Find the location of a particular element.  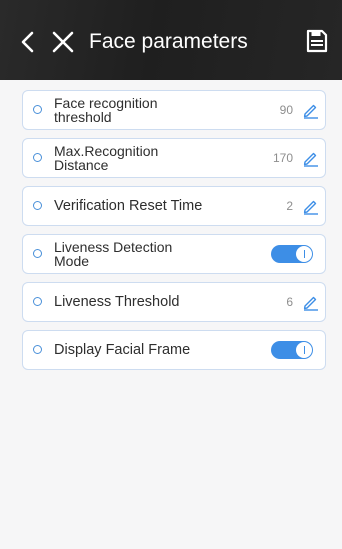

setting-label: Verification Reset Time is located at coordinates (128, 206).